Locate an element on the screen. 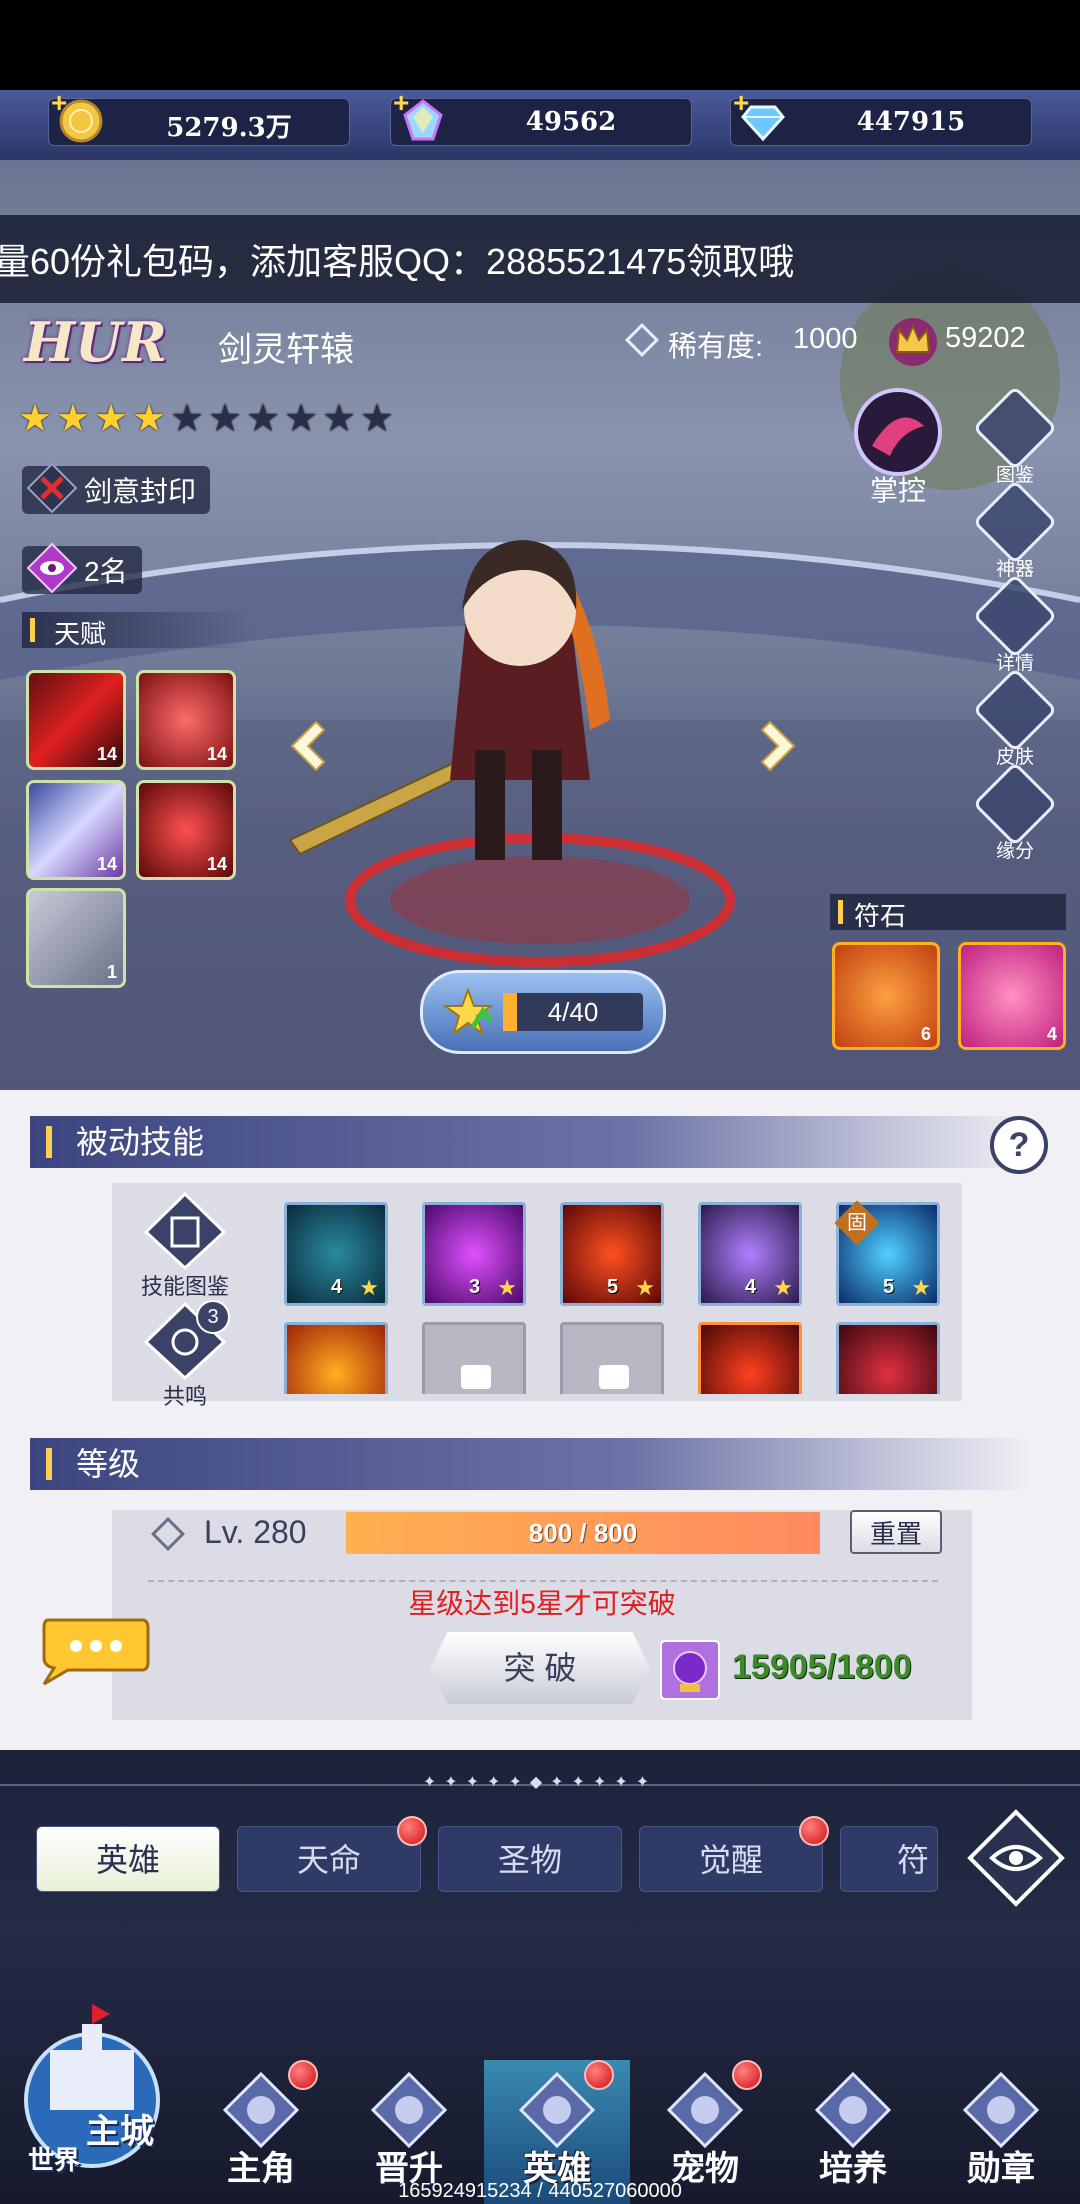 This screenshot has width=1080, height=2204. gold-value: 5279.3万 is located at coordinates (229, 128).